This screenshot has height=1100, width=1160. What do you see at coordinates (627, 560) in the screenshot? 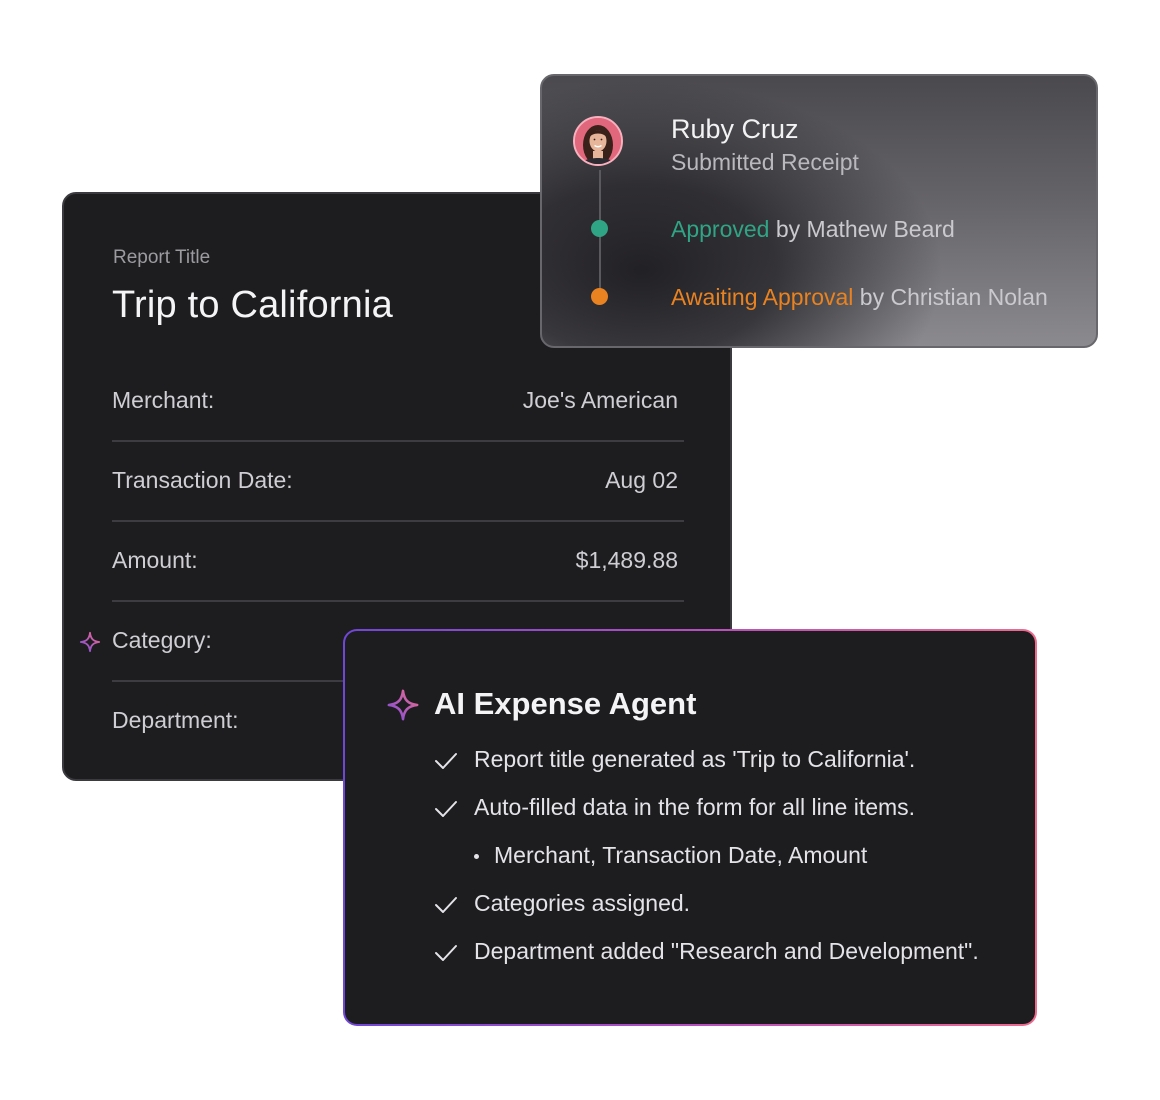
I see `field-value-amount: $1,489.88` at bounding box center [627, 560].